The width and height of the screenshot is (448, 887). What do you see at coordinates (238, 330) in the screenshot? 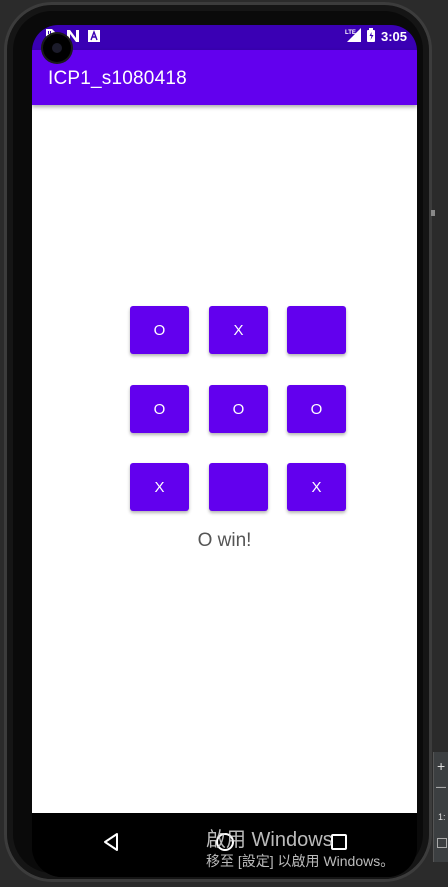
I see `board-cell-1: X` at bounding box center [238, 330].